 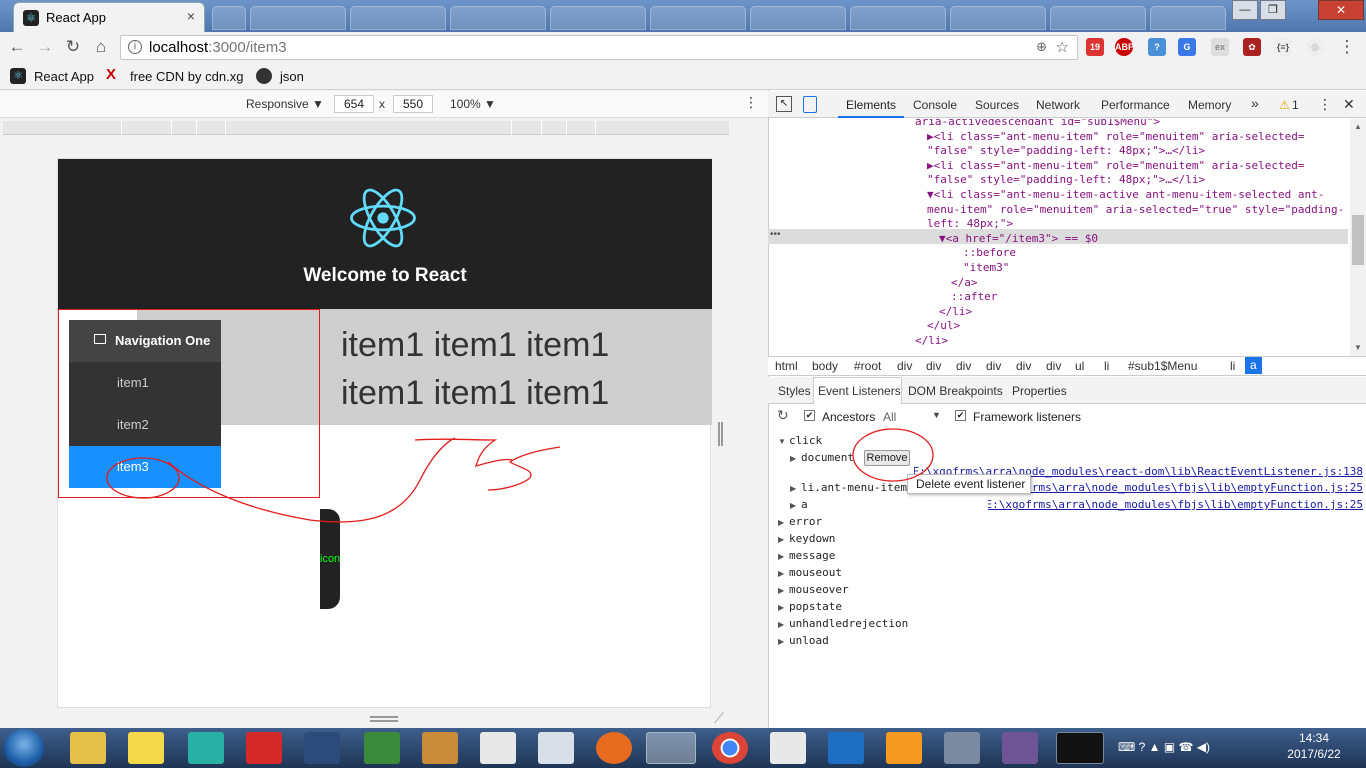 What do you see at coordinates (964, 283) in the screenshot?
I see `dom-line: </a>` at bounding box center [964, 283].